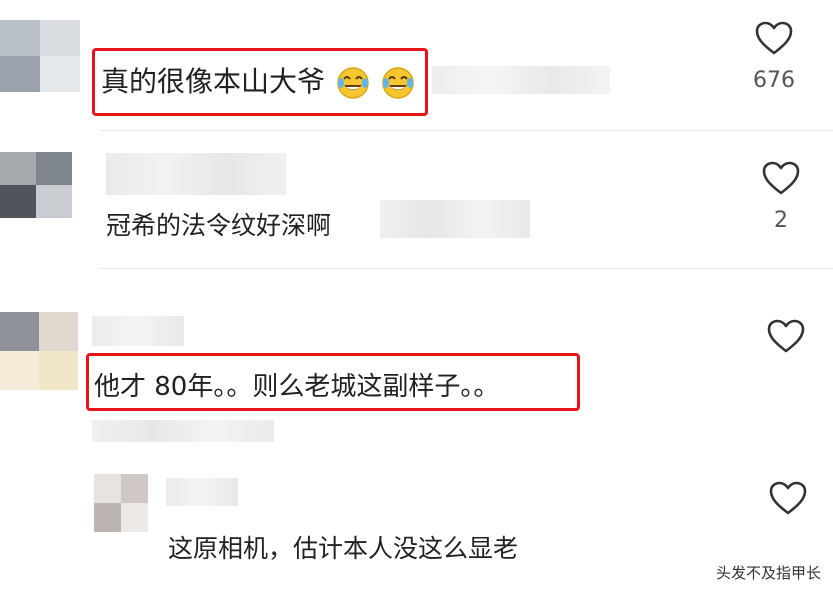 This screenshot has width=833, height=593. What do you see at coordinates (121, 503) in the screenshot?
I see `reply-avatar` at bounding box center [121, 503].